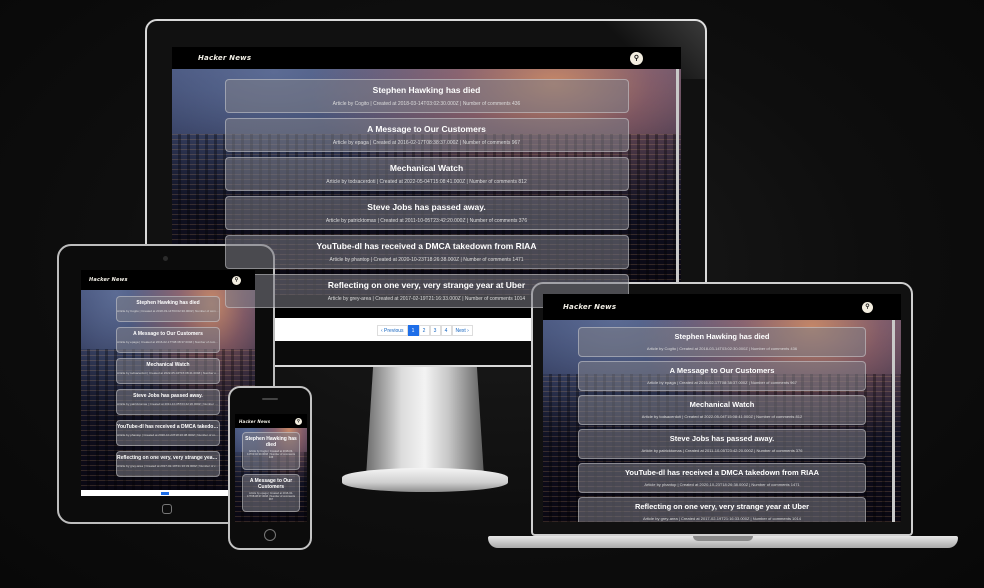 The width and height of the screenshot is (984, 588). I want to click on page-1-button: 1, so click(413, 330).